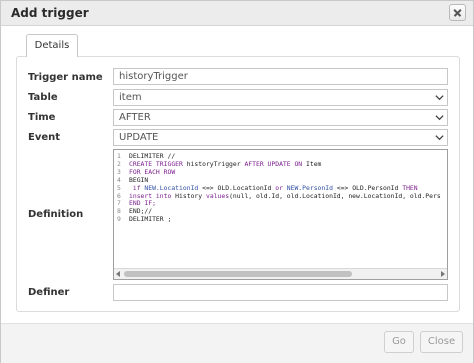 This screenshot has height=363, width=474. Describe the element at coordinates (238, 274) in the screenshot. I see `scrollbar-thumb` at that location.